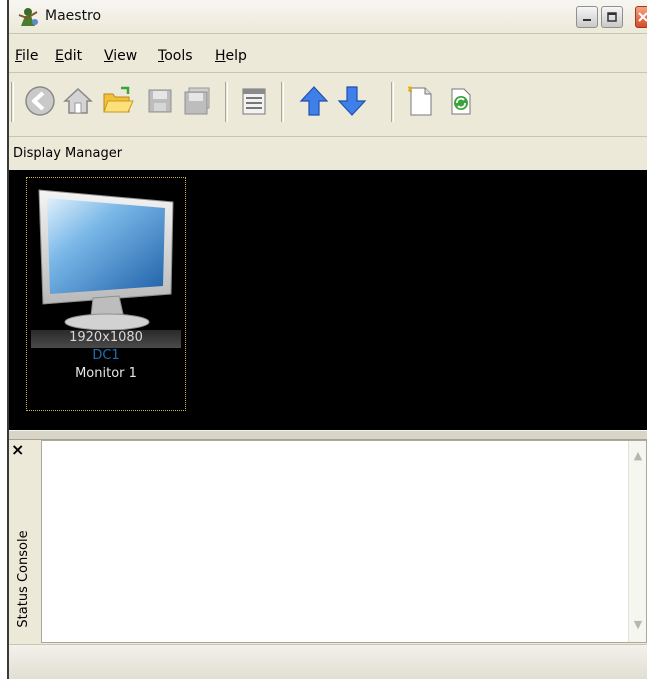  I want to click on new-document-icon, so click(419, 101).